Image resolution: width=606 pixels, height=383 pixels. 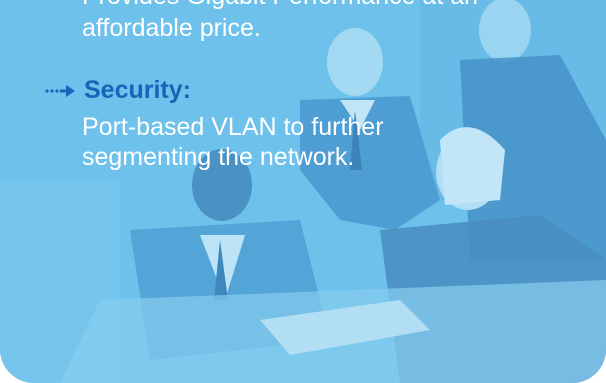 I want to click on dotted-arrow-icon, so click(x=60, y=90).